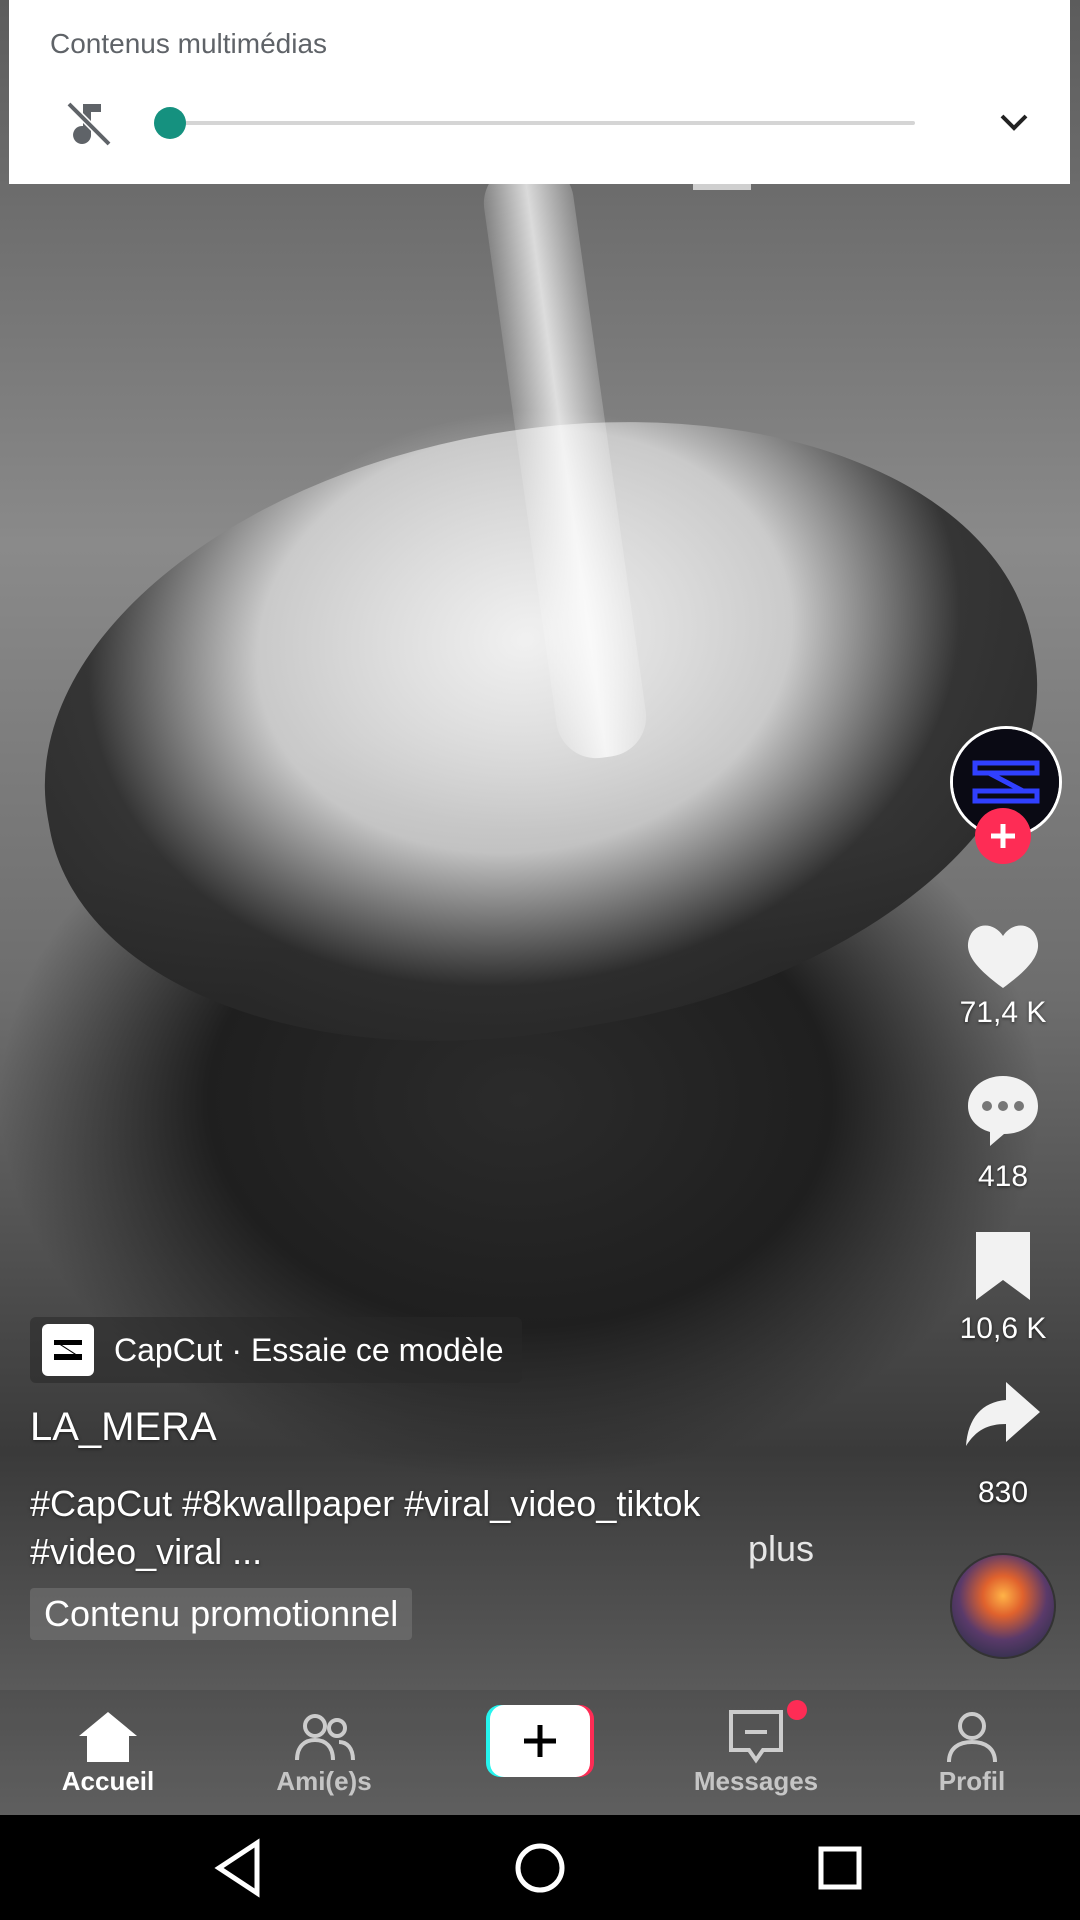  I want to click on nav-profile: Profil, so click(972, 1752).